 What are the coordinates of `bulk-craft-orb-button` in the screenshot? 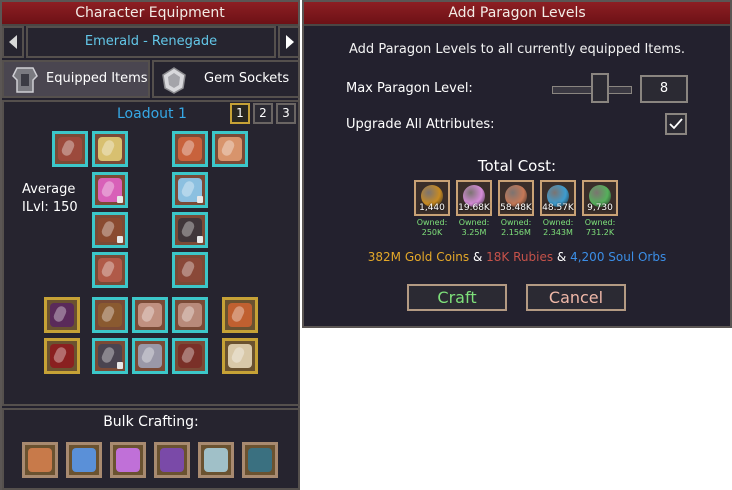 It's located at (128, 460).